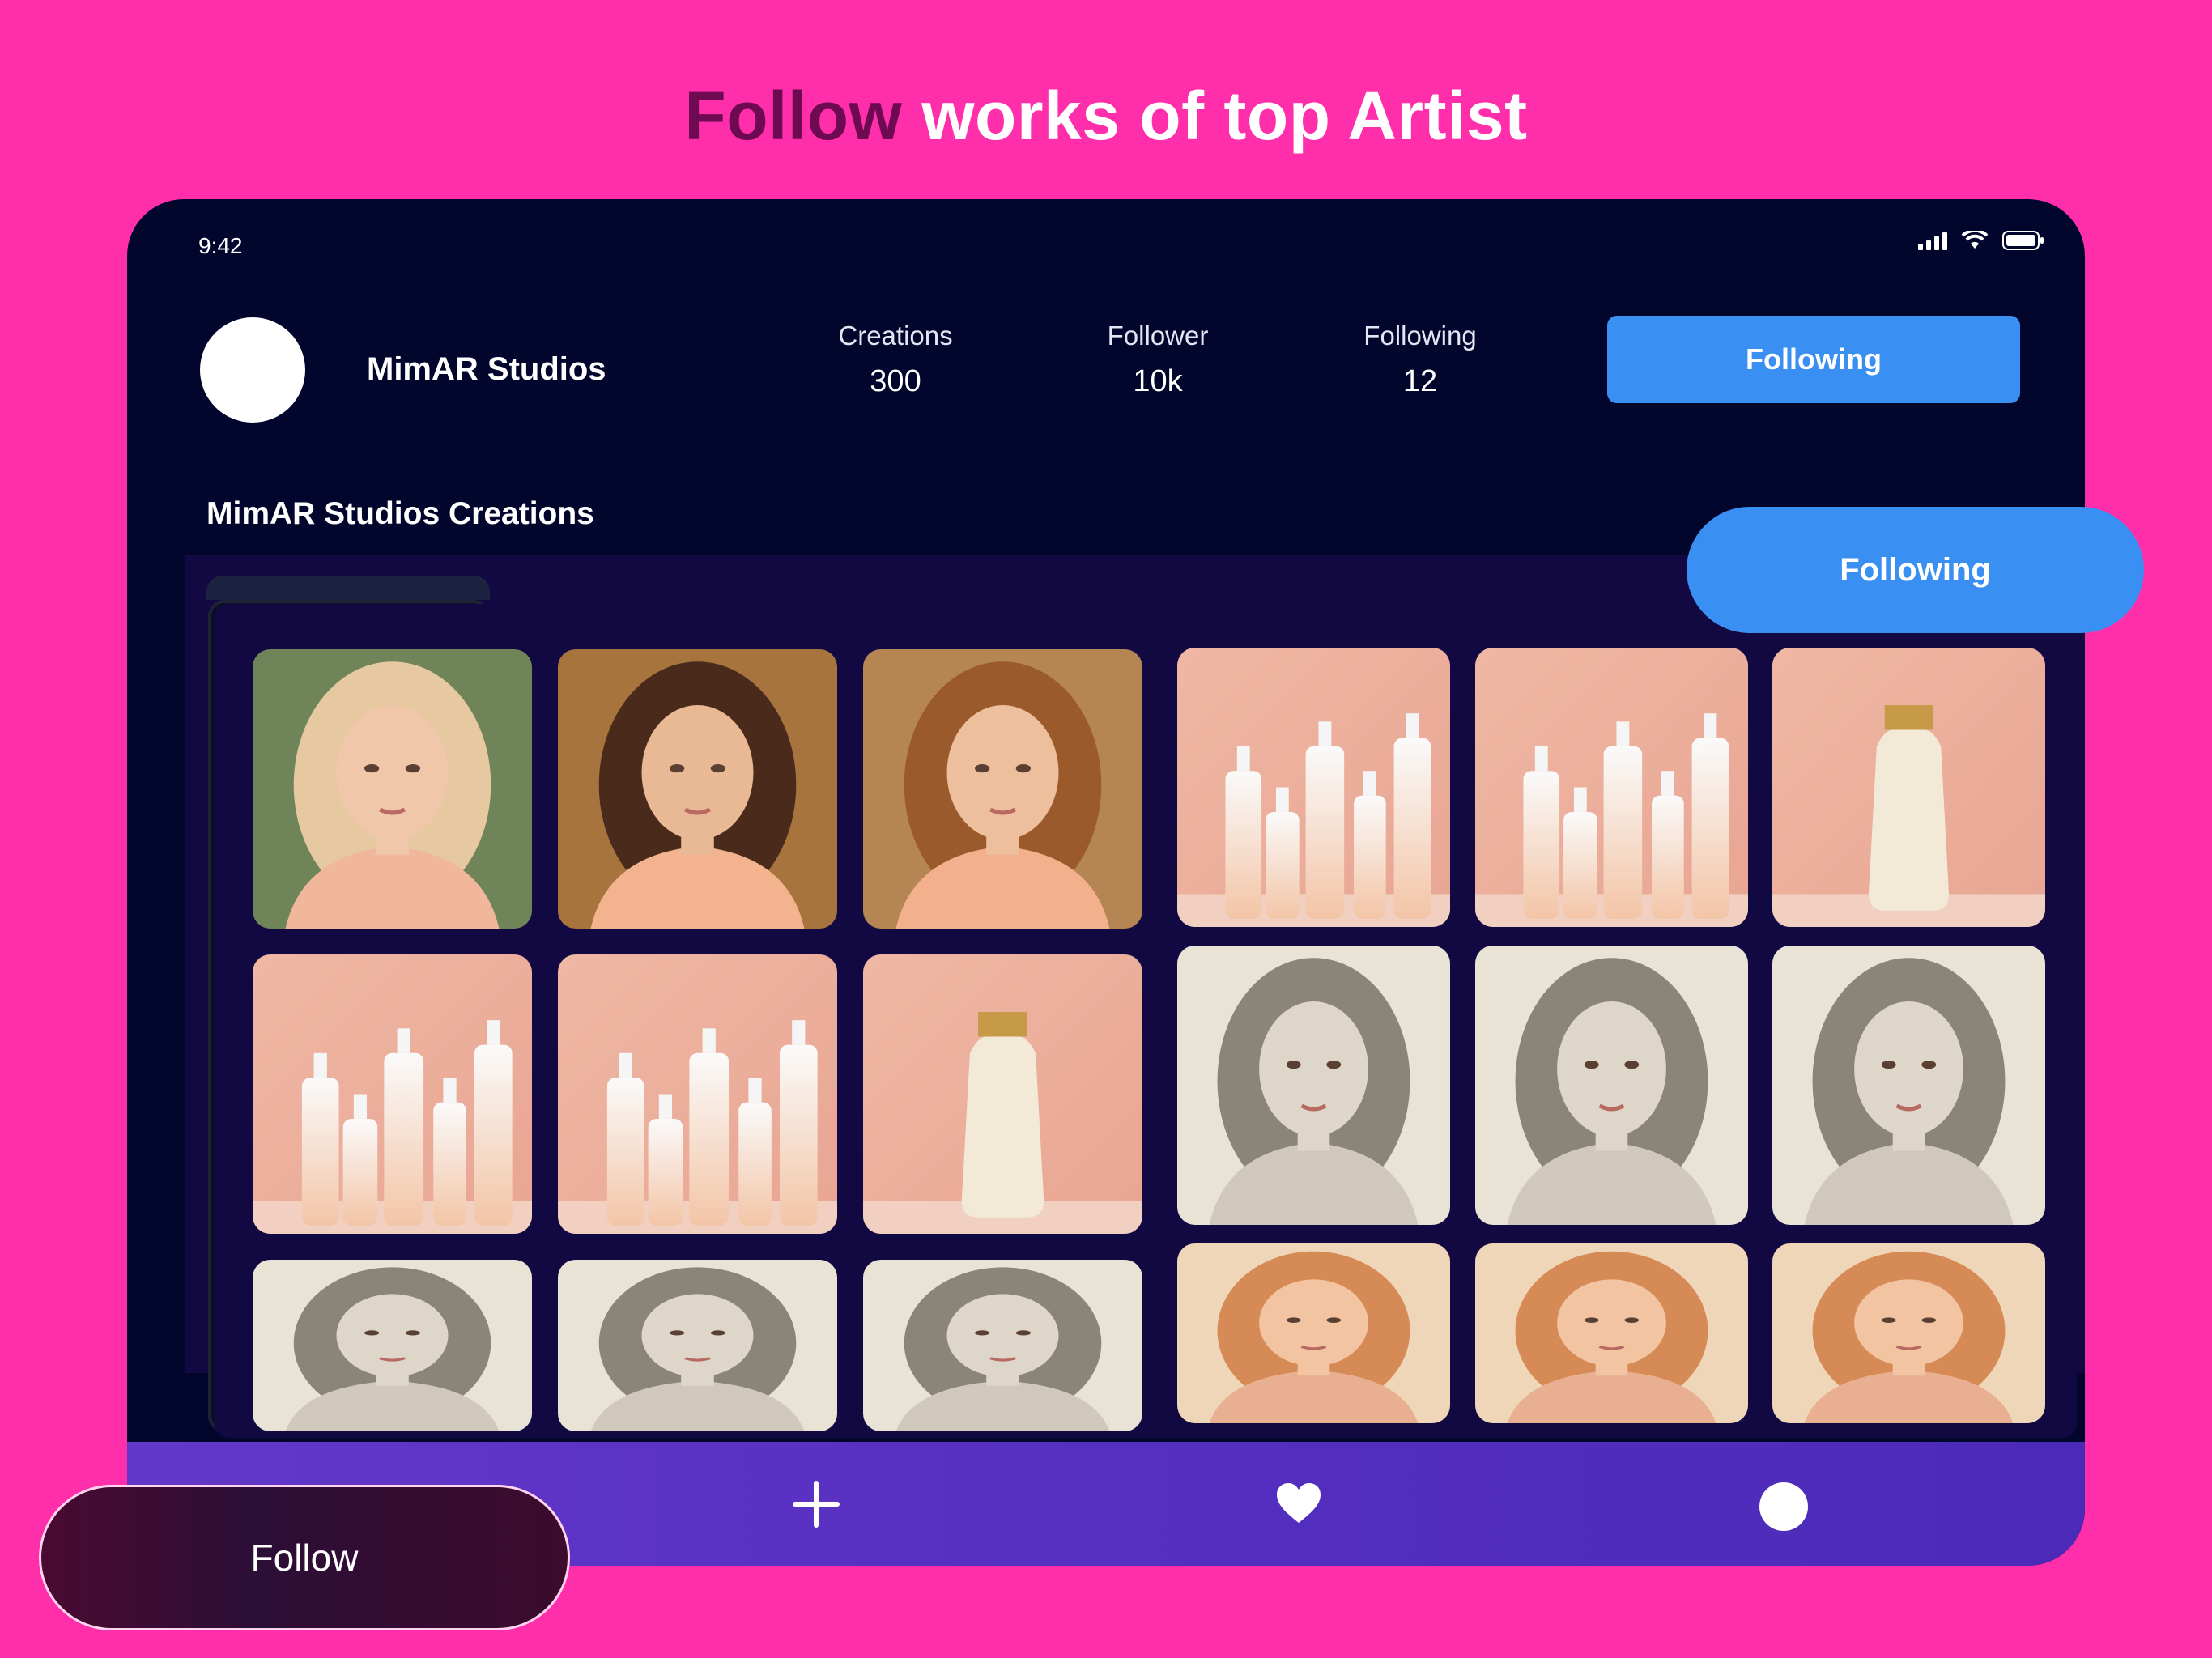 The image size is (2212, 1658). Describe the element at coordinates (2023, 240) in the screenshot. I see `battery-icon` at that location.